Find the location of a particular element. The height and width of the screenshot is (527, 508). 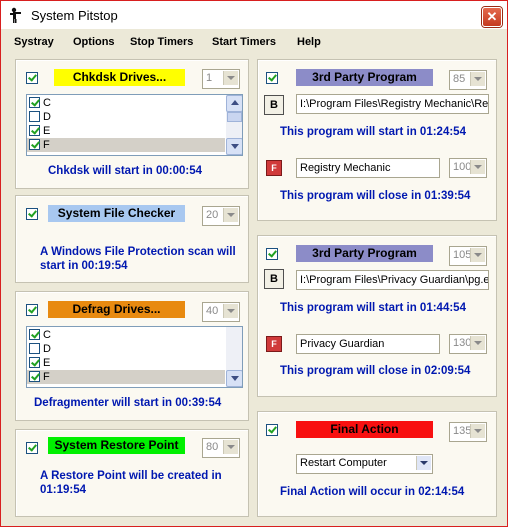

third-party-1-start-status: This program will start in 01:24:54 is located at coordinates (373, 132).